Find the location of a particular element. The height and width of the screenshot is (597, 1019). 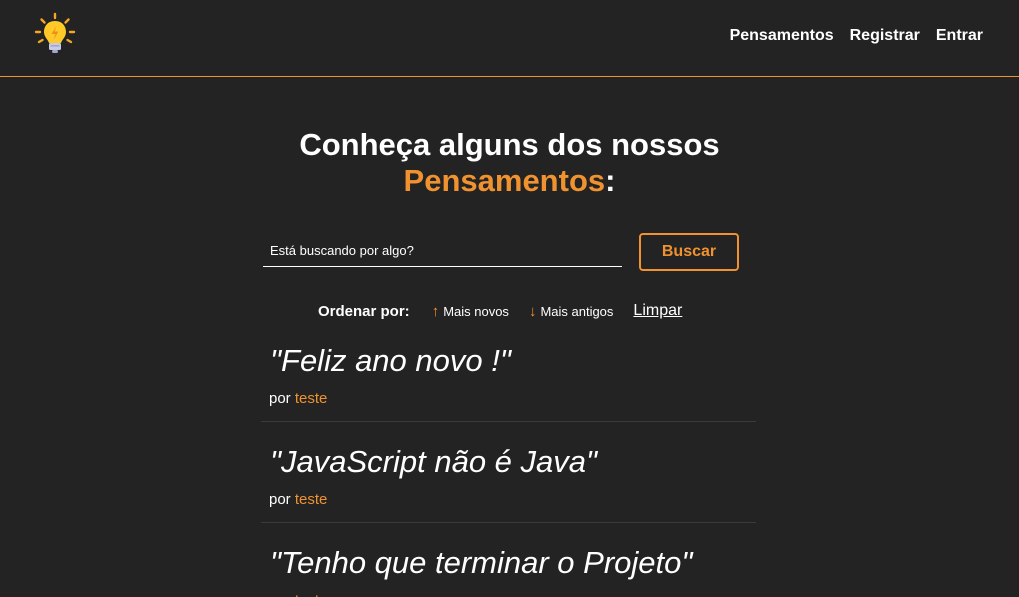

thought-quote: "JavaScript não é Java" is located at coordinates (434, 461).